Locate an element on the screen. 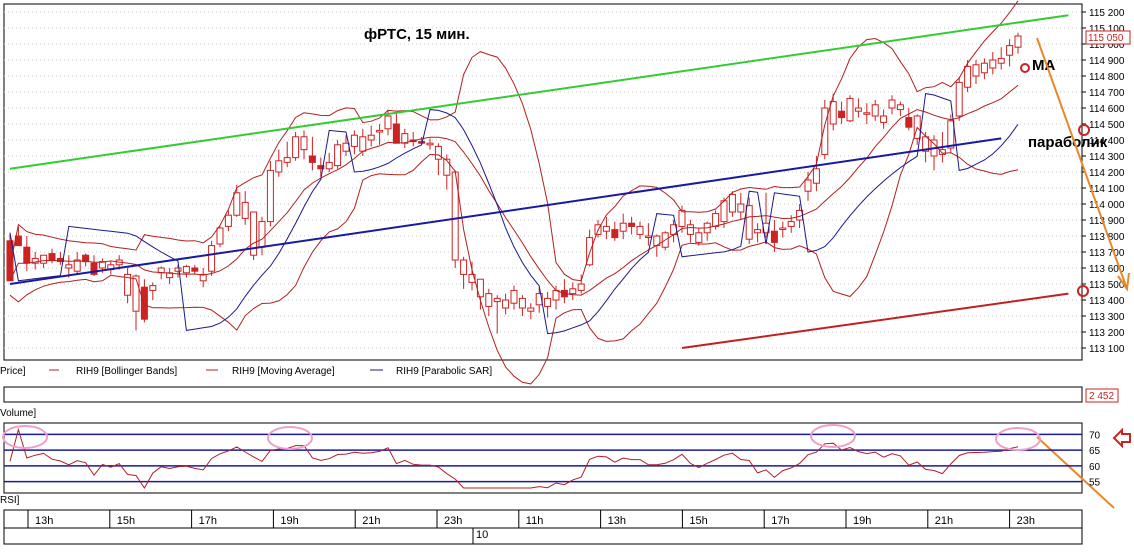 The image size is (1134, 553). price-tick-label: 114 000 is located at coordinates (1107, 205).